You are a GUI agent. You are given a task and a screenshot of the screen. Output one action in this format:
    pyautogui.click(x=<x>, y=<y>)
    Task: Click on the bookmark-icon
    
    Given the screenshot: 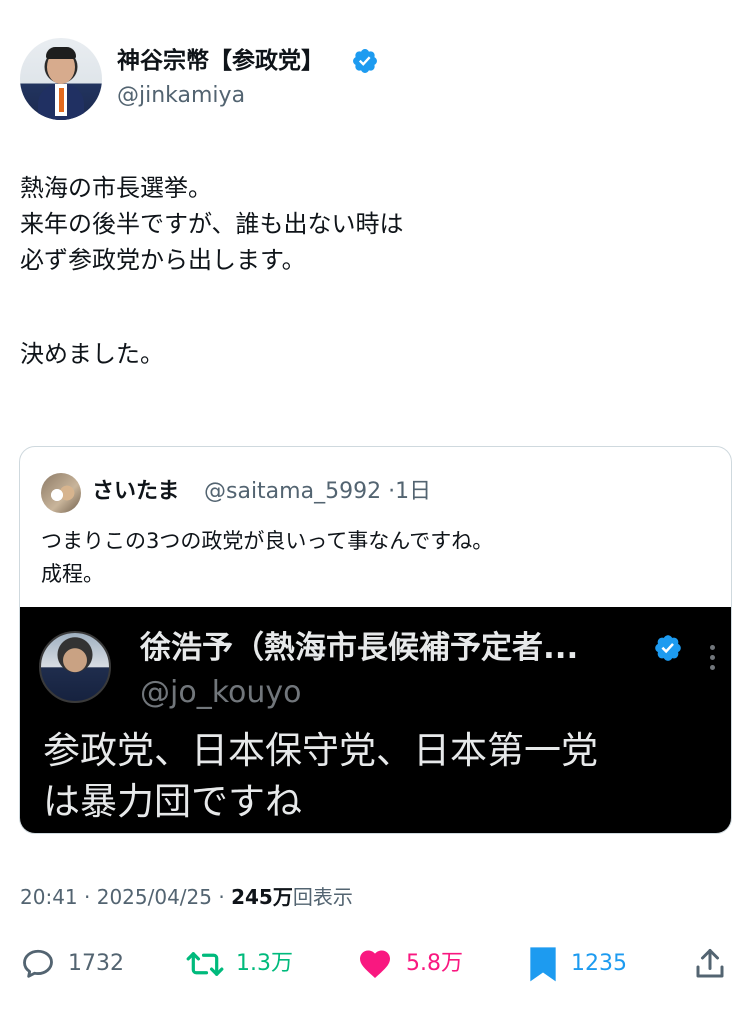 What is the action you would take?
    pyautogui.click(x=543, y=964)
    